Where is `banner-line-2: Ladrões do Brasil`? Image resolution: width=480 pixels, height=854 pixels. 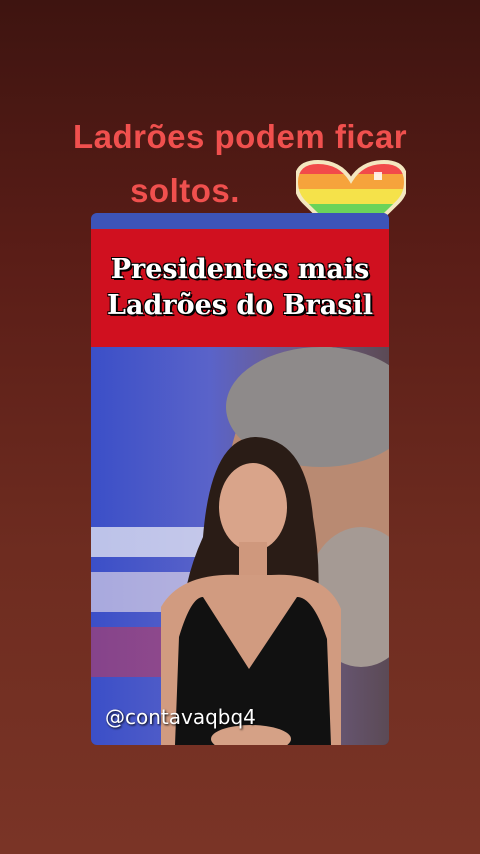 banner-line-2: Ladrões do Brasil is located at coordinates (240, 305).